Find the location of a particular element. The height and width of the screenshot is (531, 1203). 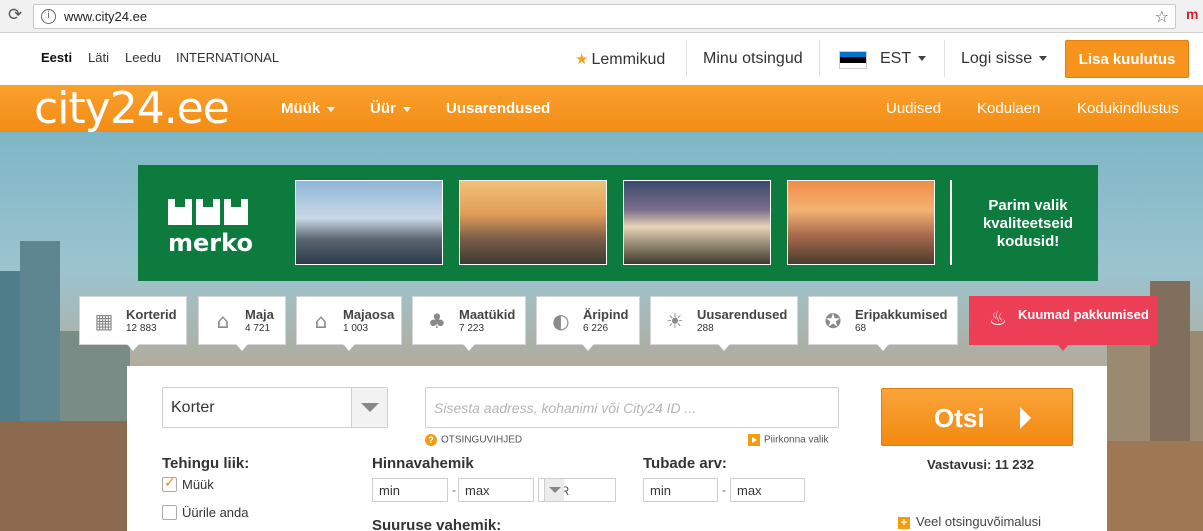

deal-sale-checkbox is located at coordinates (169, 483).